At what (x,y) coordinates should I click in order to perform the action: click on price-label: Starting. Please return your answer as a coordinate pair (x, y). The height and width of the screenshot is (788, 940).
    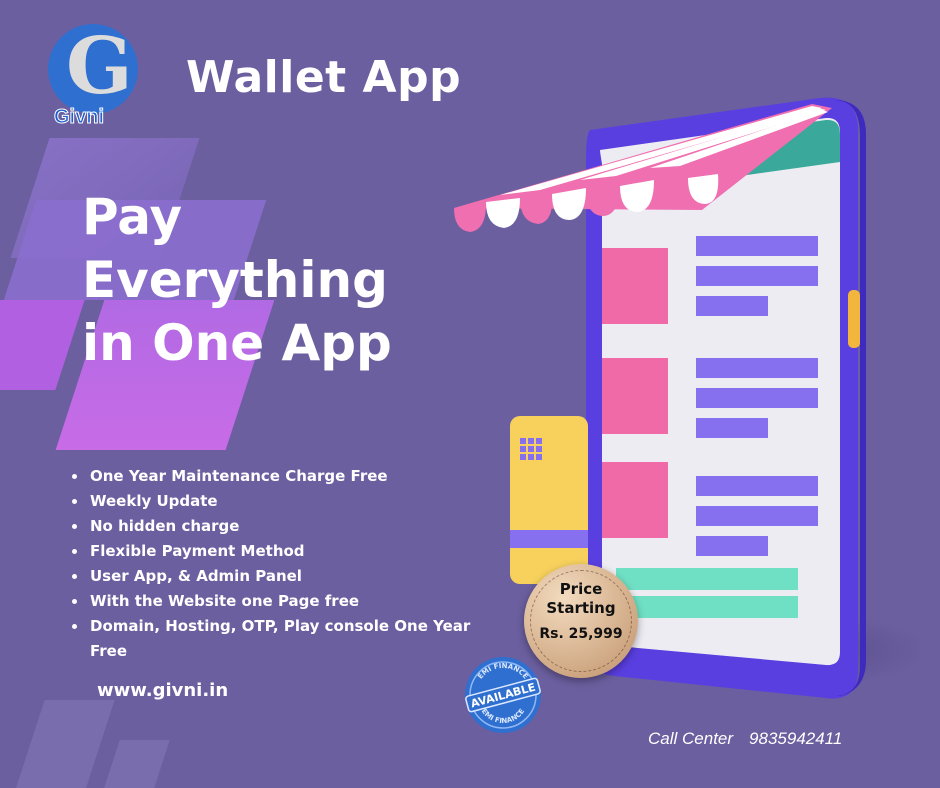
    Looking at the image, I should click on (581, 608).